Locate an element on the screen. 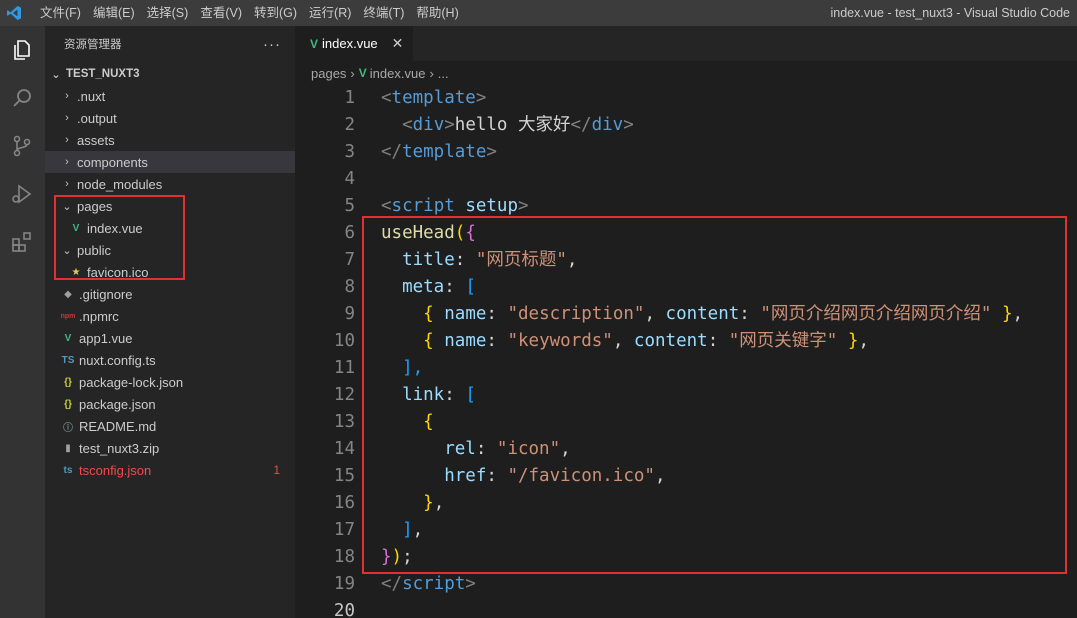  tree-item: ts tsconfig.json 1 is located at coordinates (170, 470).